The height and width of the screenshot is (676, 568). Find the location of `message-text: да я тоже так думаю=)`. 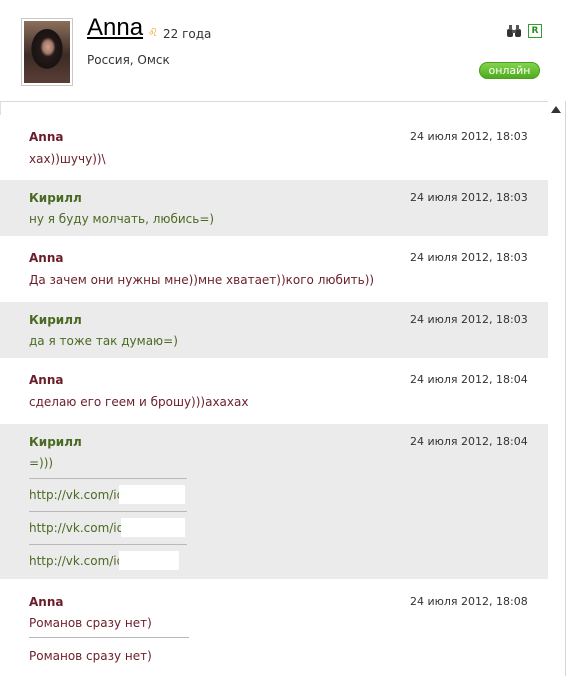

message-text: да я тоже так думаю=) is located at coordinates (103, 341).